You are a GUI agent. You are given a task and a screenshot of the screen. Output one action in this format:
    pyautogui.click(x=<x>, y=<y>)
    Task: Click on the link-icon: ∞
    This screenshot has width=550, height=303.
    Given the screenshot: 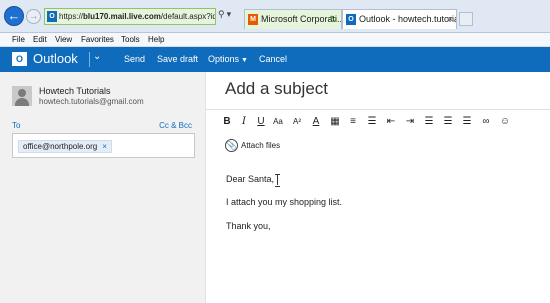 What is the action you would take?
    pyautogui.click(x=486, y=122)
    